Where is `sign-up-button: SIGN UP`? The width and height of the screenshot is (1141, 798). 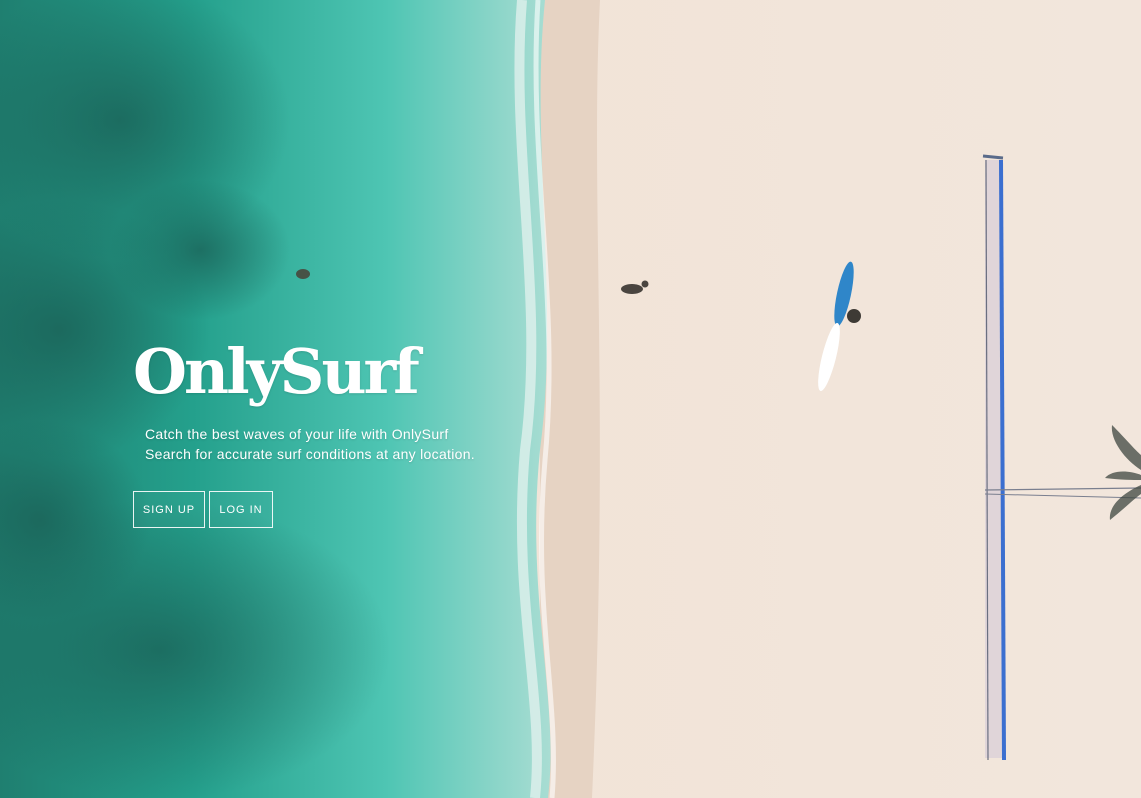 sign-up-button: SIGN UP is located at coordinates (169, 509).